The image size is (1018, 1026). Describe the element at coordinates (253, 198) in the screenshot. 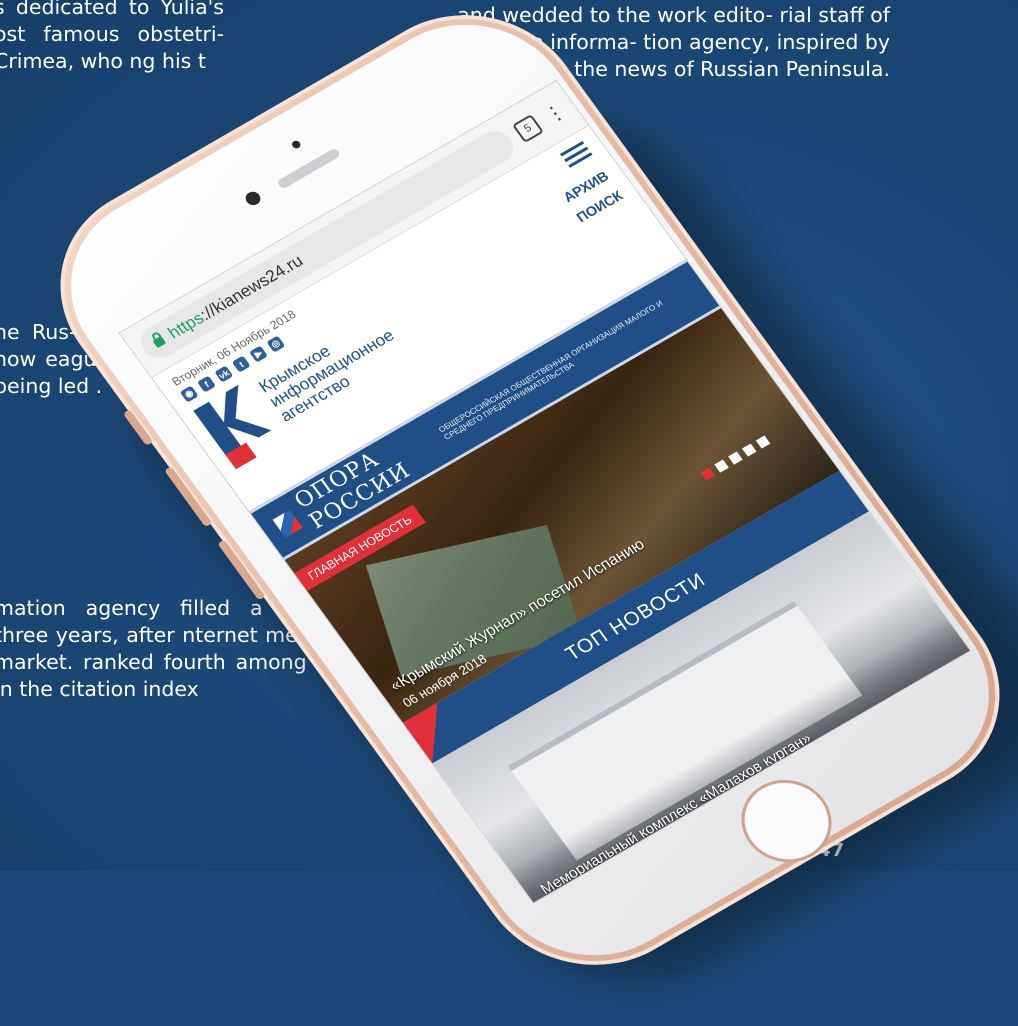

I see `front-camera-icon` at that location.